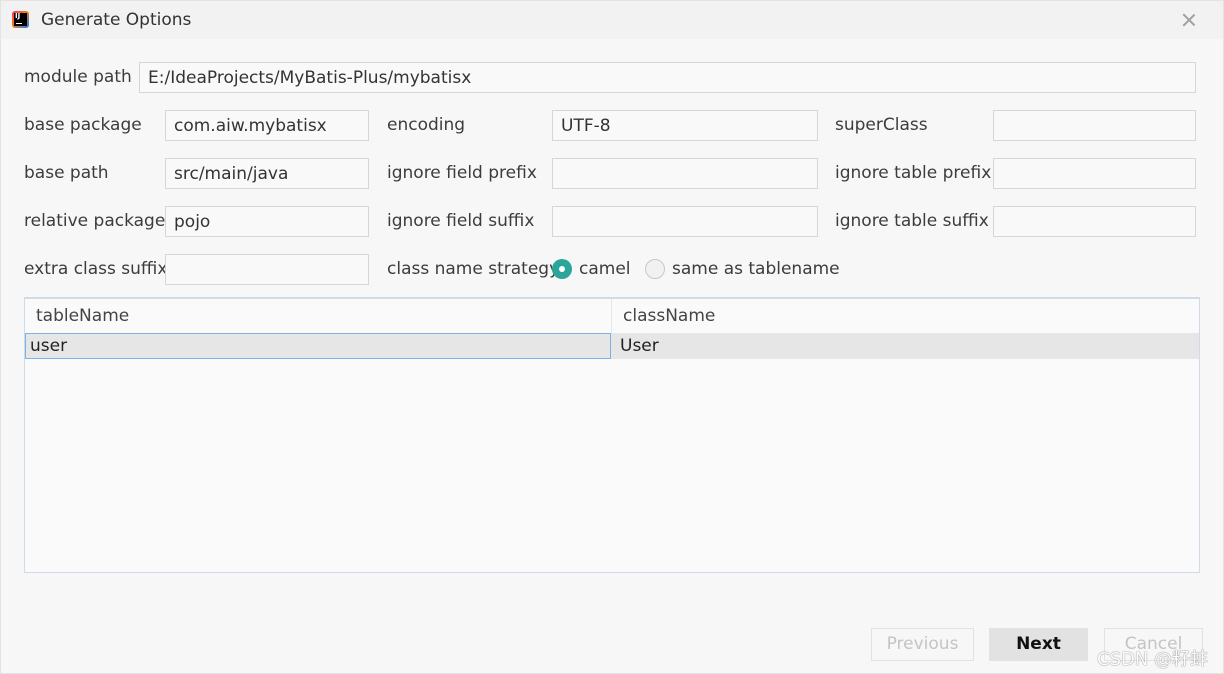  What do you see at coordinates (473, 269) in the screenshot?
I see `class-name-strategy-label: class name strategy` at bounding box center [473, 269].